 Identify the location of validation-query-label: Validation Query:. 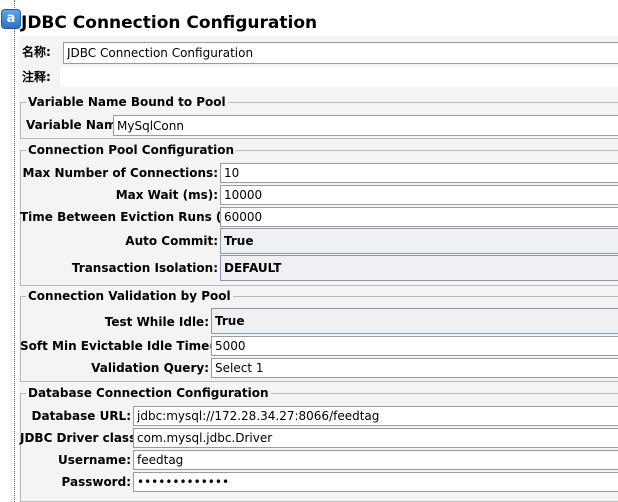
(150, 368).